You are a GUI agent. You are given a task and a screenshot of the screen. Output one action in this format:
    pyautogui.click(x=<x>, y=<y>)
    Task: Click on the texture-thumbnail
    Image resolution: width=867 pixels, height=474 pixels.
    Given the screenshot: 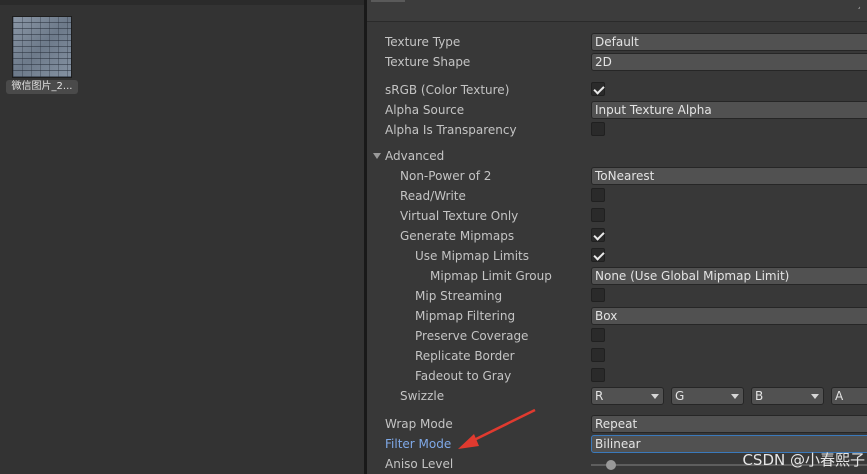 What is the action you would take?
    pyautogui.click(x=42, y=47)
    